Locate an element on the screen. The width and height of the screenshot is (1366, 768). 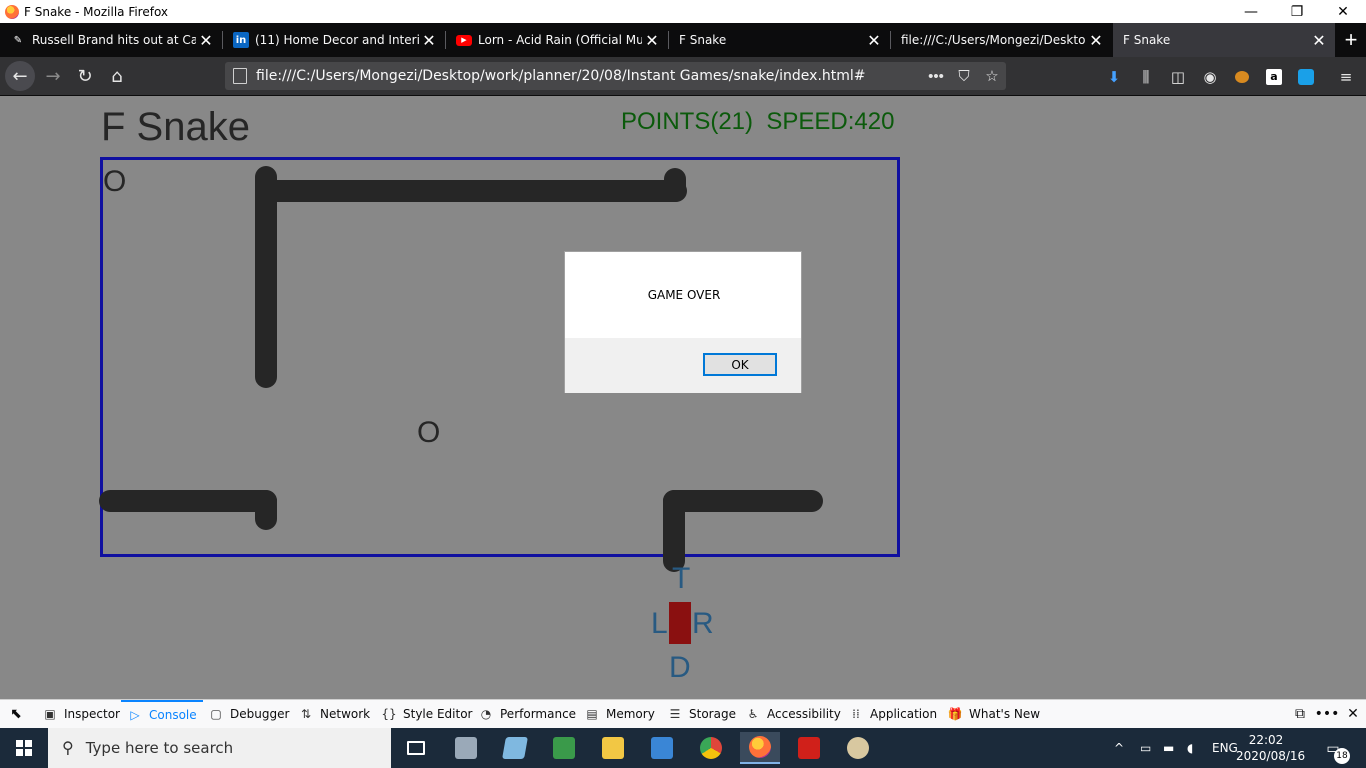
task-view-button is located at coordinates (416, 748).